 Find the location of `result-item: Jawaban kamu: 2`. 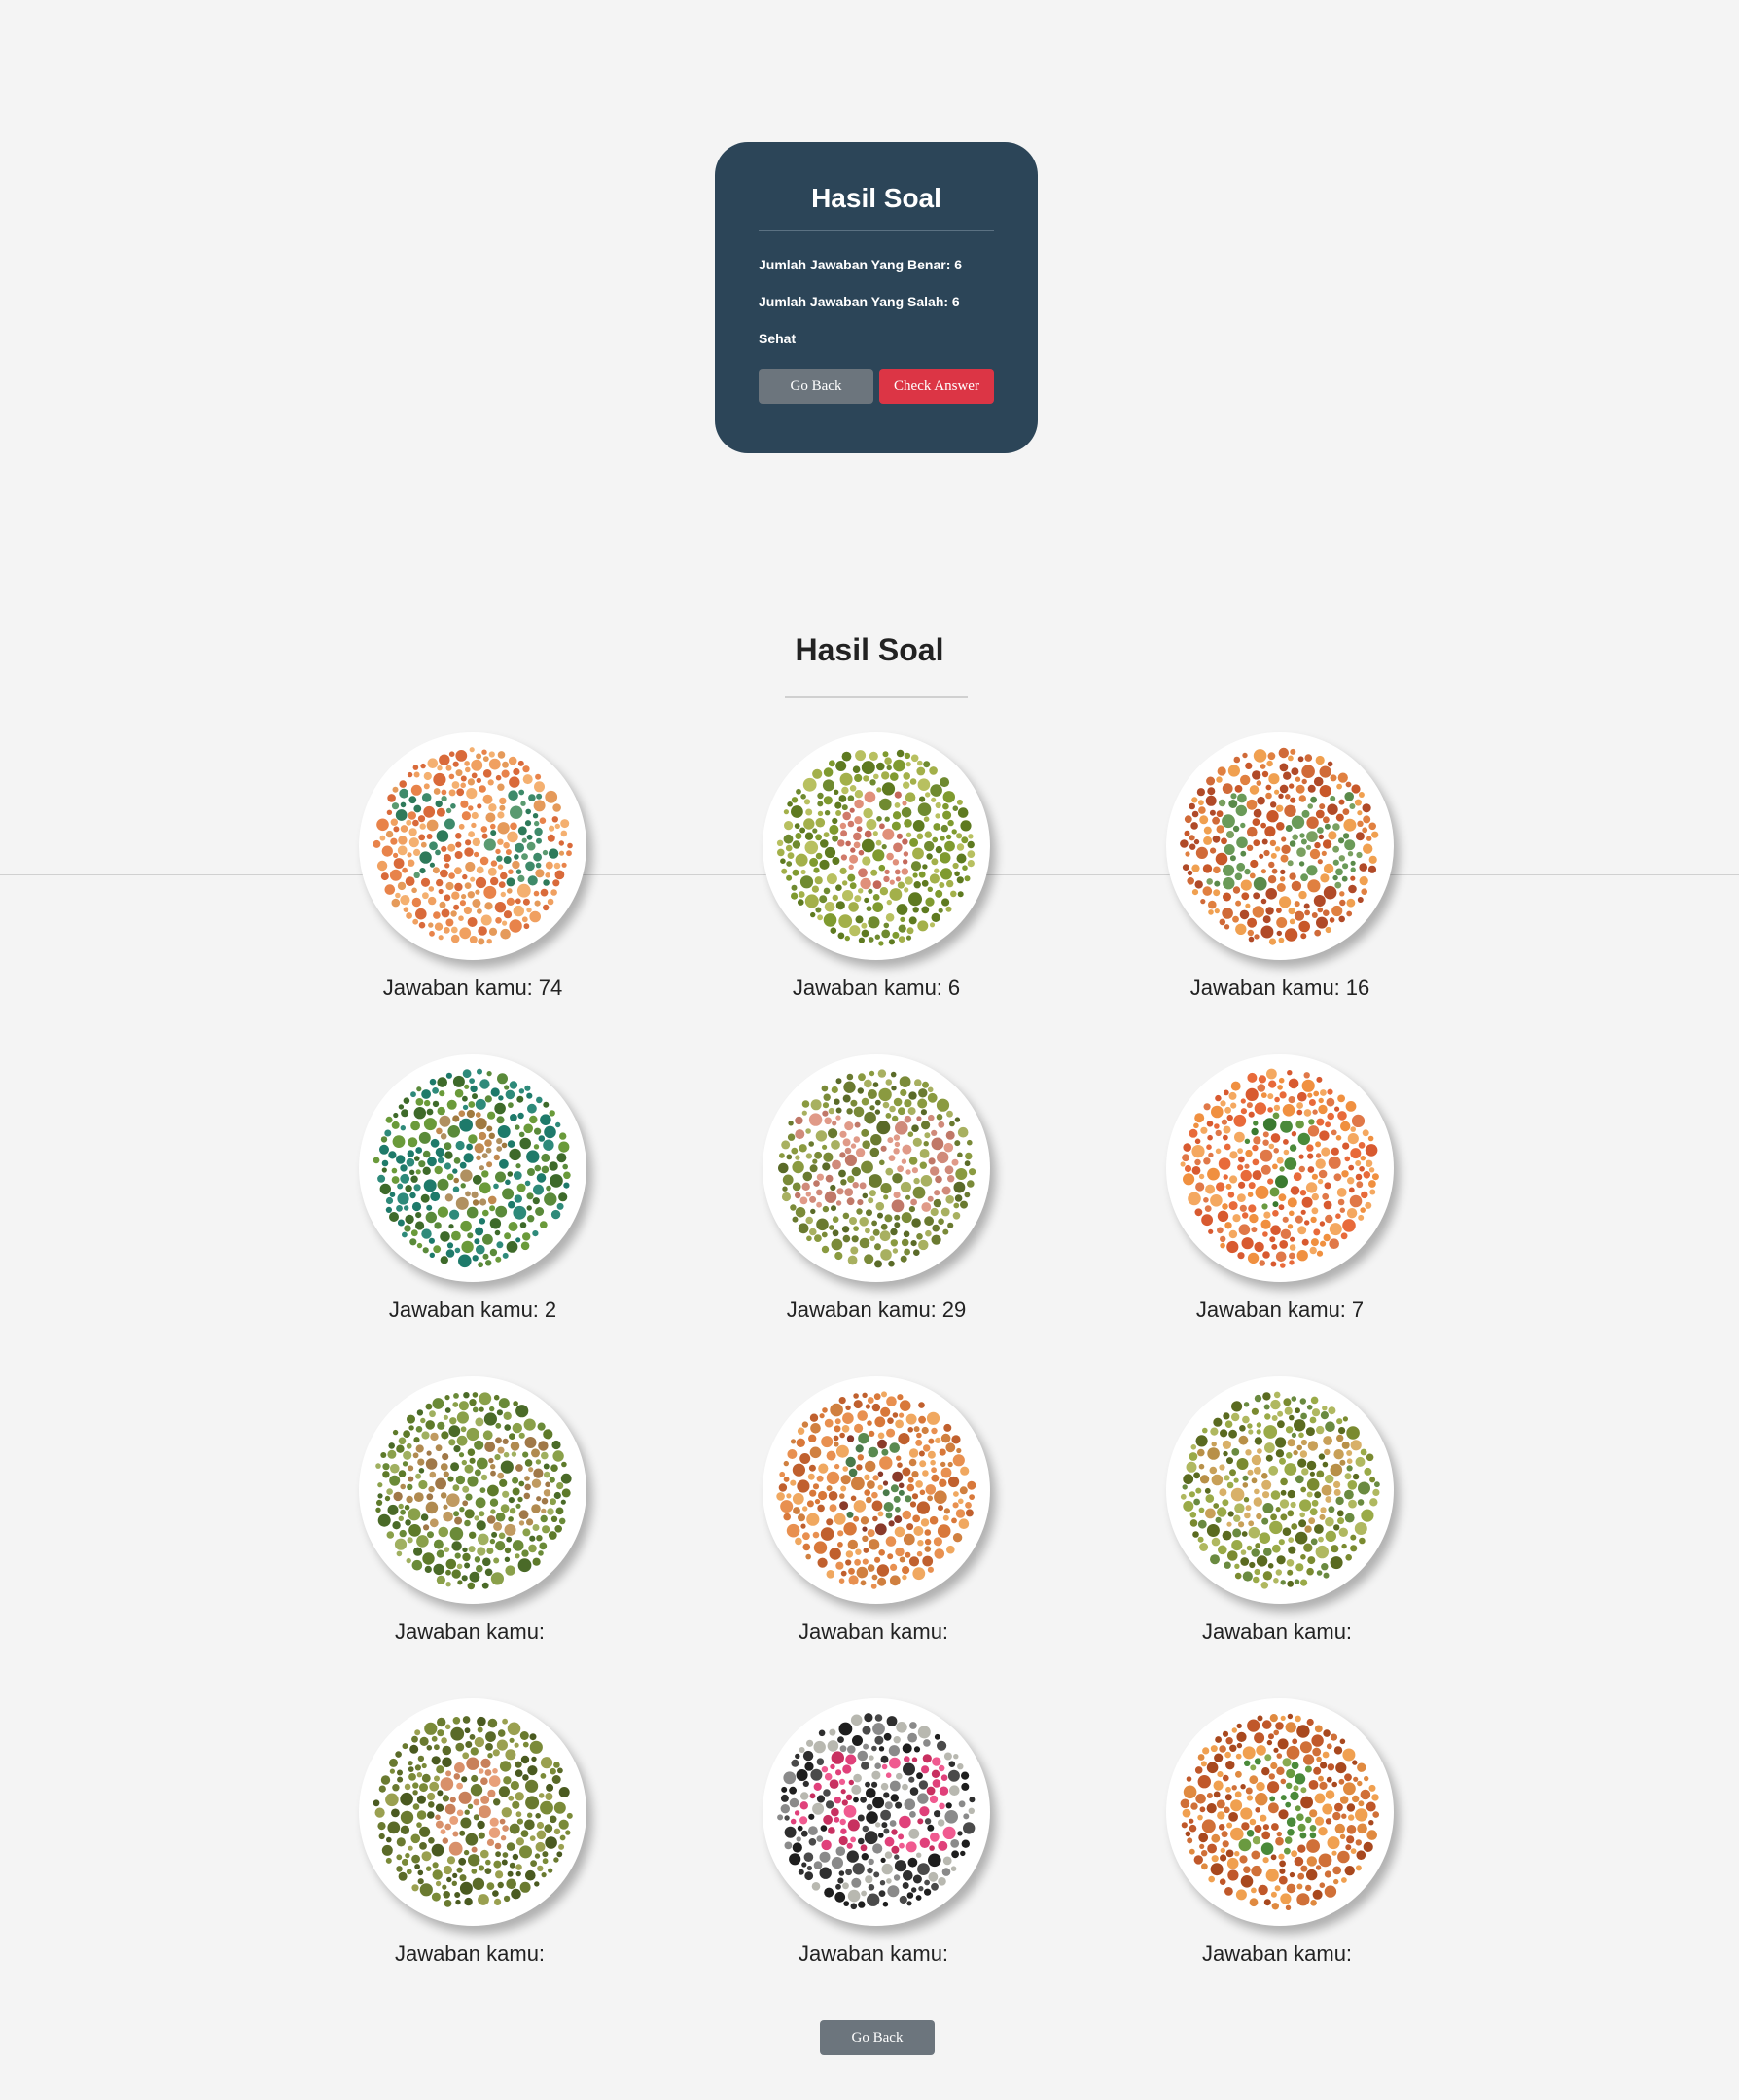

result-item: Jawaban kamu: 2 is located at coordinates (473, 1189).